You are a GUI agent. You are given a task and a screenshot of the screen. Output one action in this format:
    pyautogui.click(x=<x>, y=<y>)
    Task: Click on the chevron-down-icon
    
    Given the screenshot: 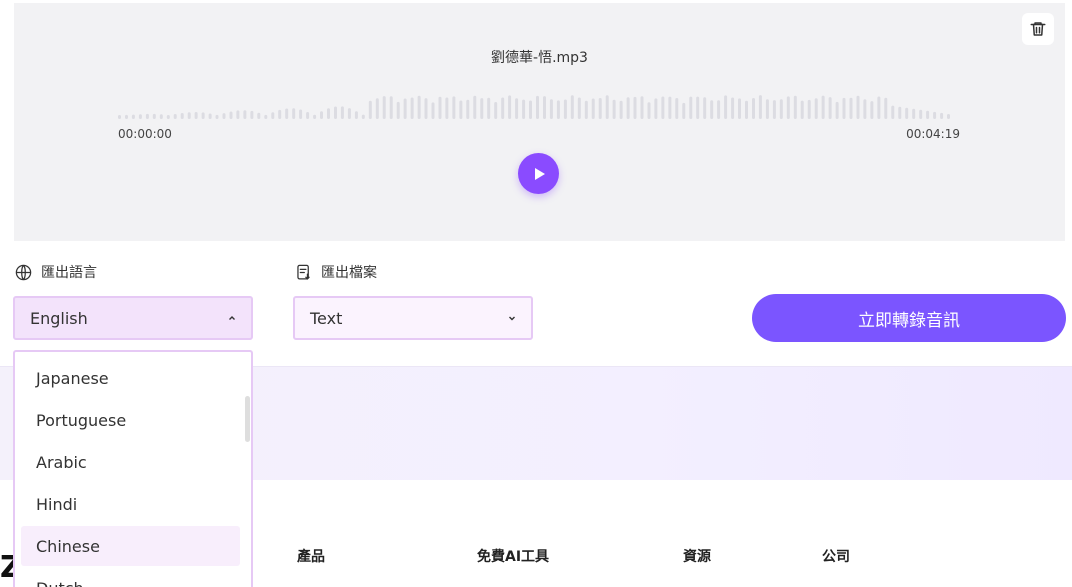 What is the action you would take?
    pyautogui.click(x=512, y=318)
    